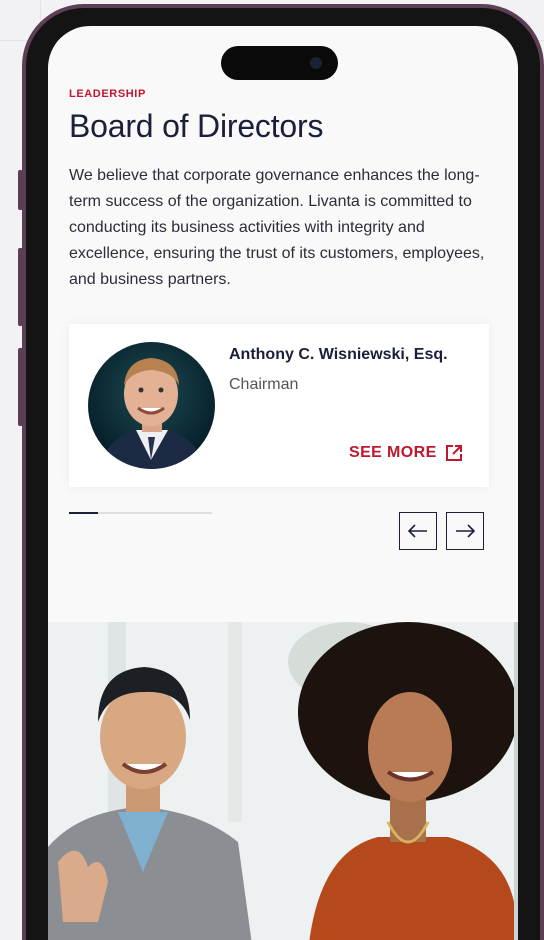 This screenshot has width=544, height=940. Describe the element at coordinates (453, 453) in the screenshot. I see `external-link-icon` at that location.